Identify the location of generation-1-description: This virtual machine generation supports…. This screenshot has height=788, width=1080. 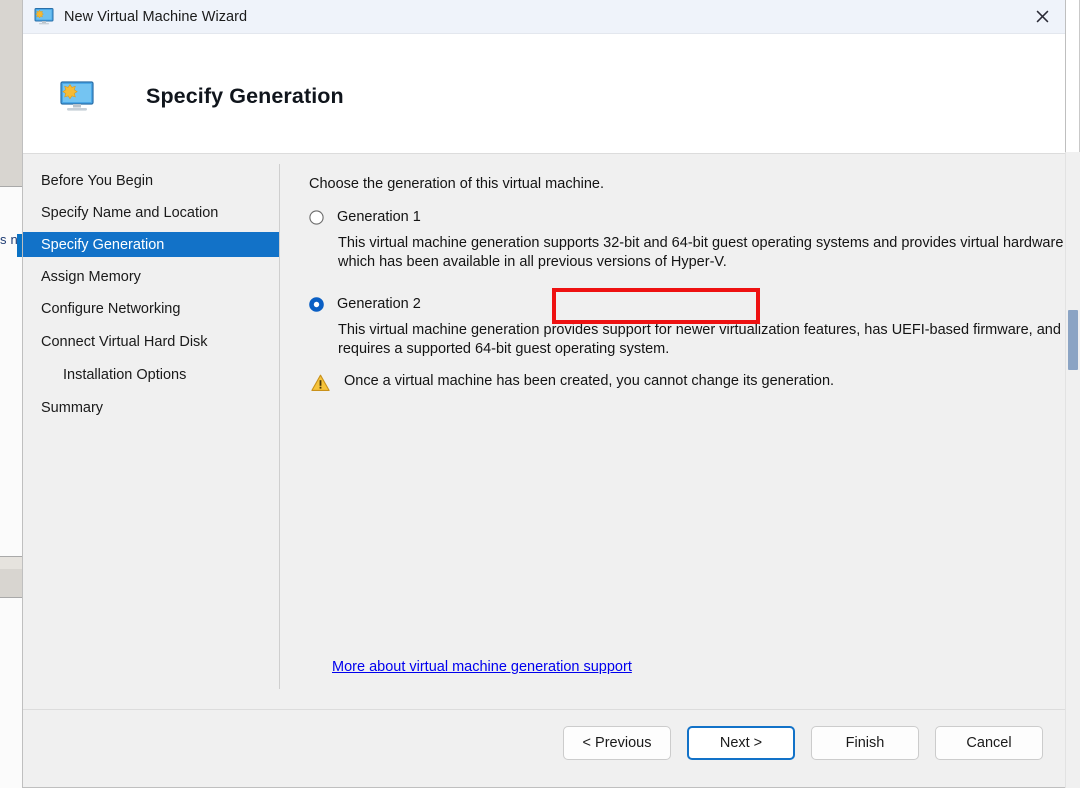
(701, 252).